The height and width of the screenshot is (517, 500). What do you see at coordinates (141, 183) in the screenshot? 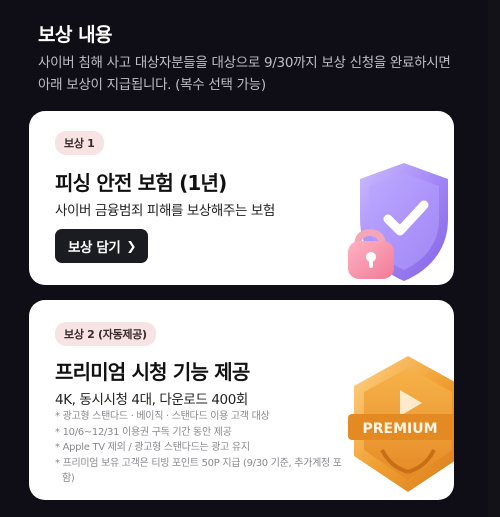
I see `reward-title: 피싱 안전 보험 (1년)` at bounding box center [141, 183].